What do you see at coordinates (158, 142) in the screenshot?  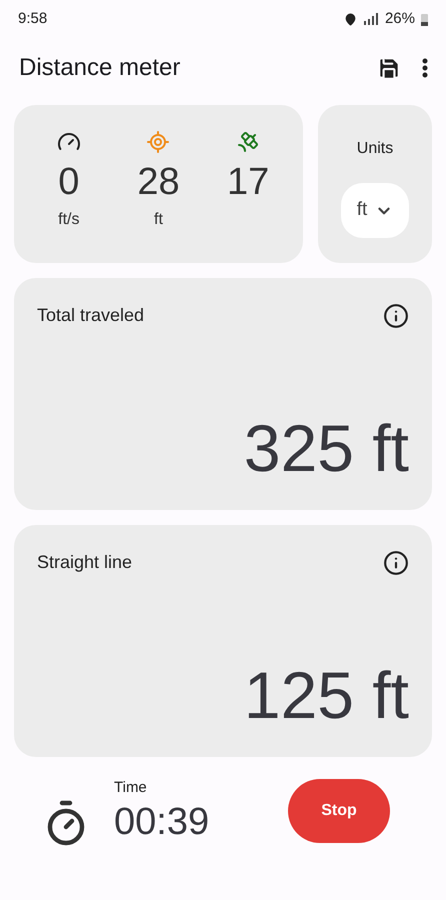 I see `crosshair-icon` at bounding box center [158, 142].